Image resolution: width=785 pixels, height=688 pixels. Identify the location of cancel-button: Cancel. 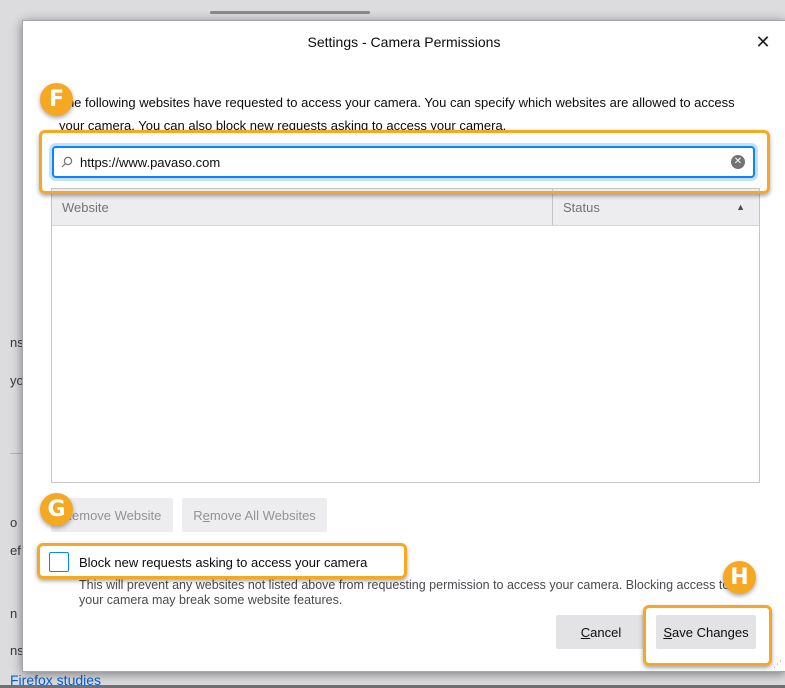
(601, 632).